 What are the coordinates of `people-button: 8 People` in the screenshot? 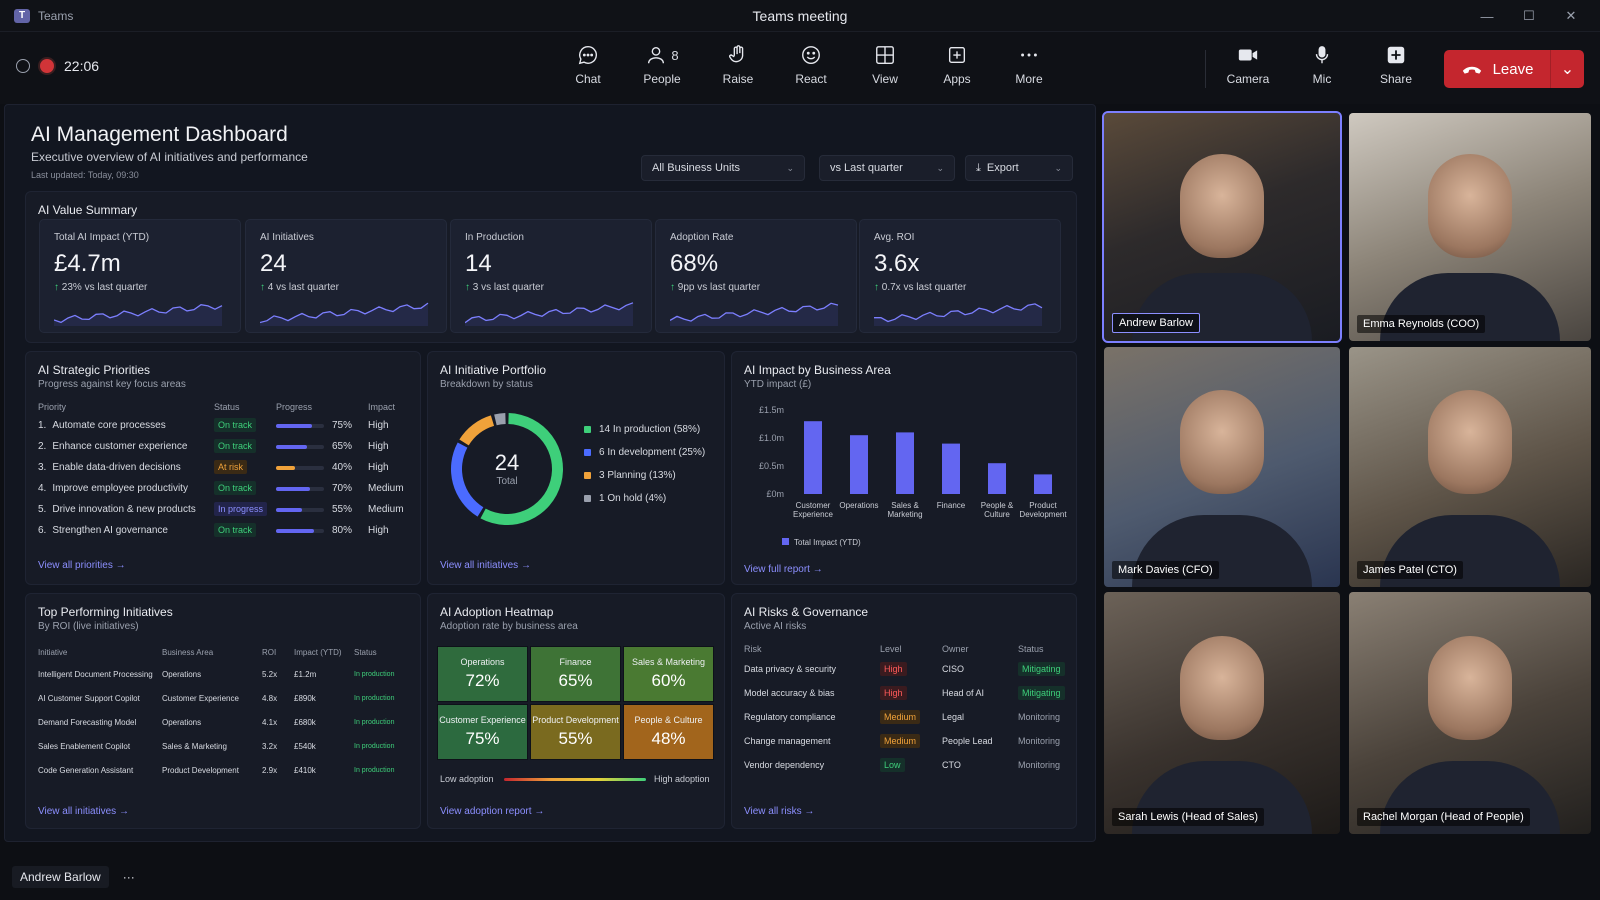 It's located at (662, 69).